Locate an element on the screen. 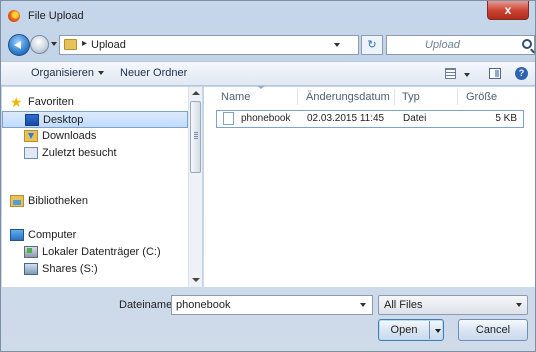 This screenshot has height=352, width=536. preview-pane-icon is located at coordinates (495, 73).